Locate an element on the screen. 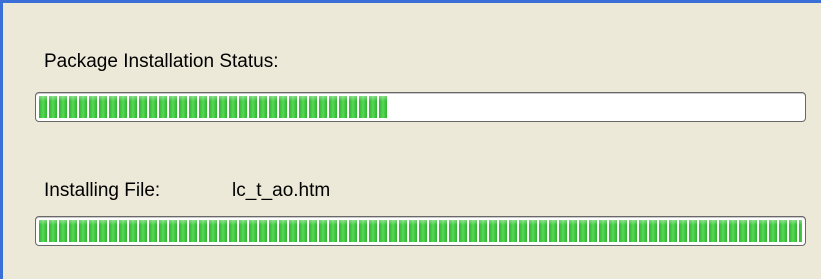  installing-file-label: Installing File: is located at coordinates (102, 190).